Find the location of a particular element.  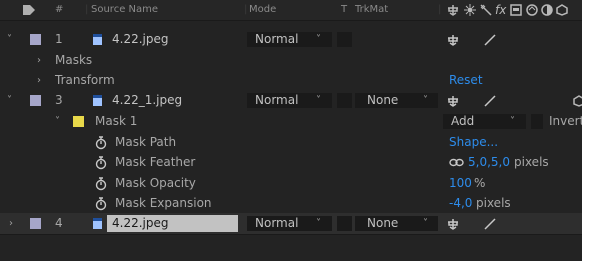

adjustment-icon is located at coordinates (547, 10).